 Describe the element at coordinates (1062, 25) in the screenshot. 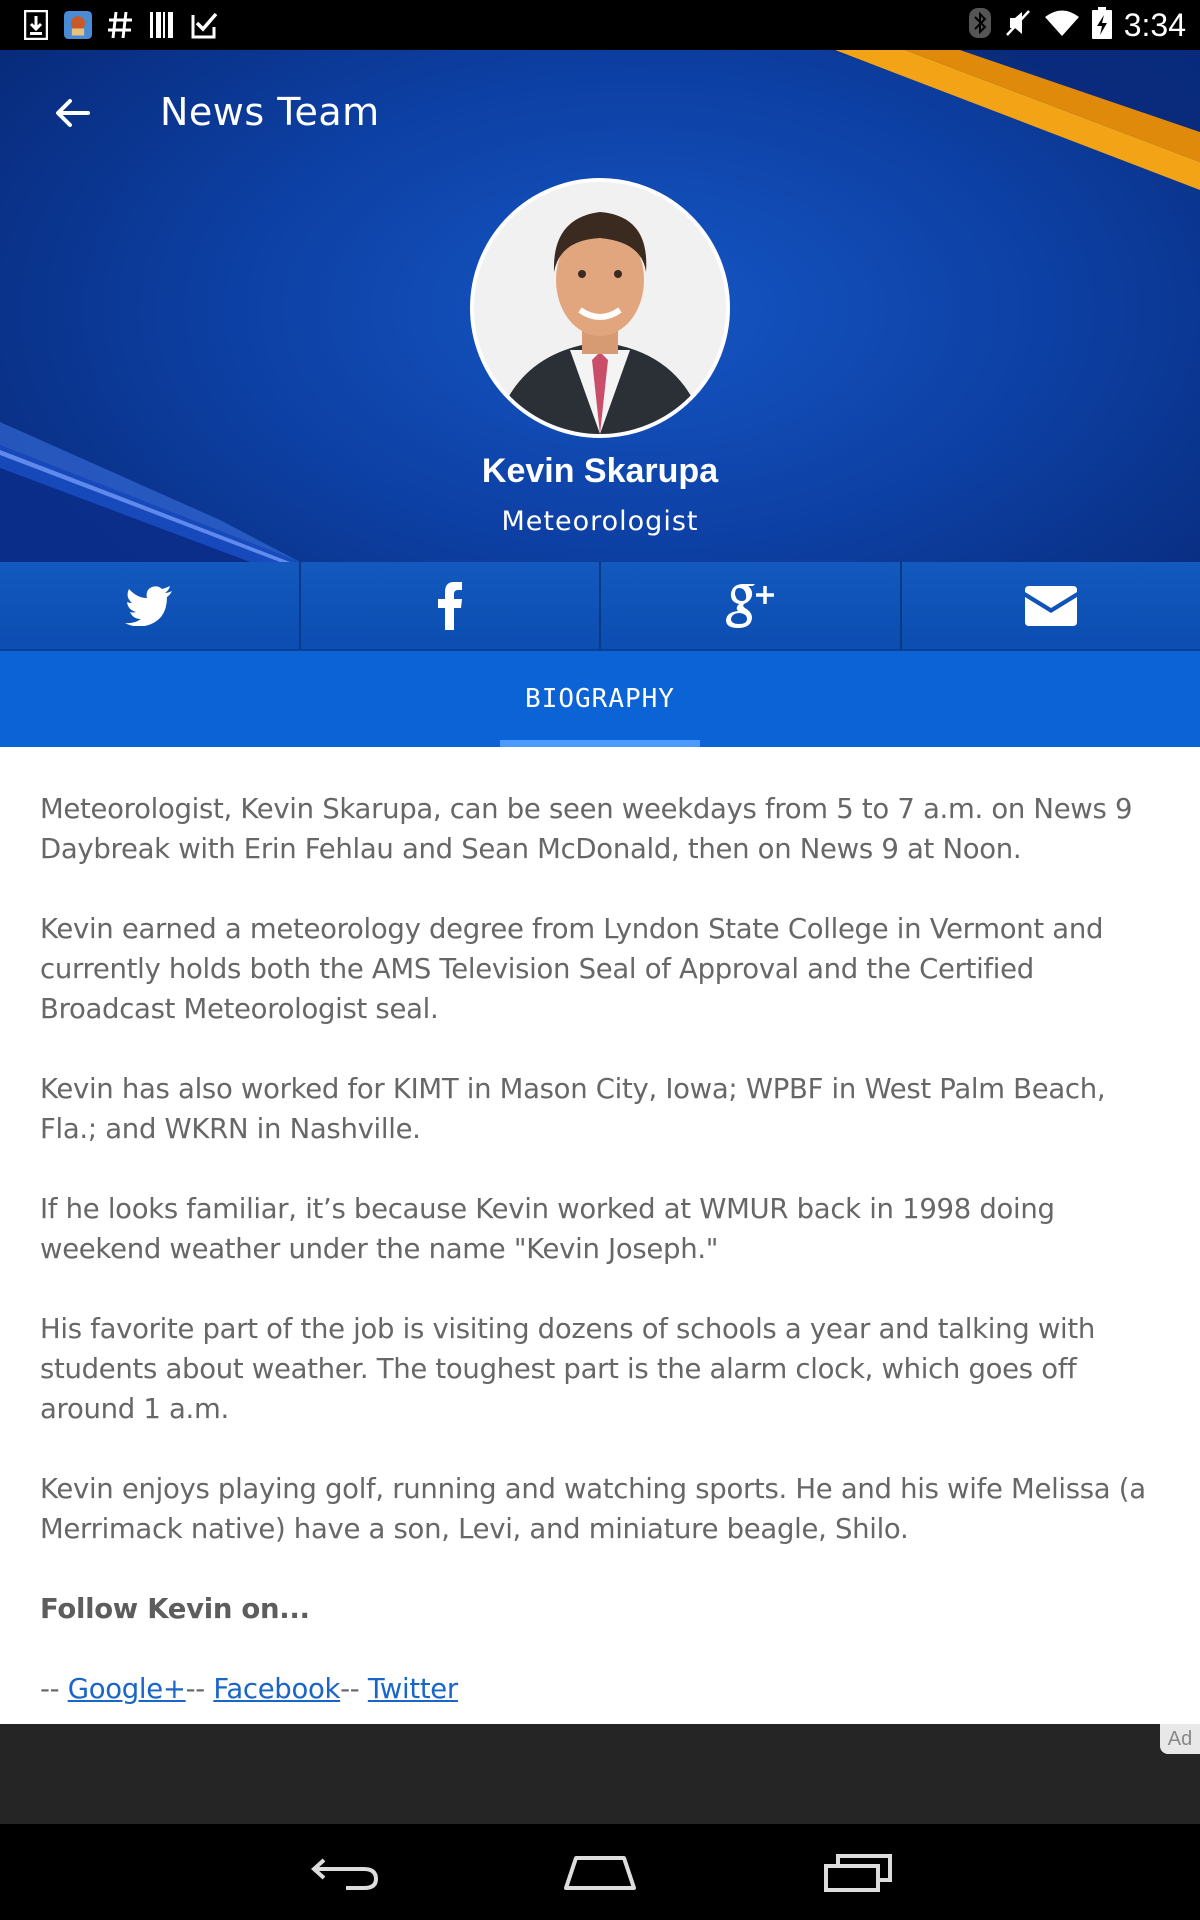

I see `wifi-icon` at that location.